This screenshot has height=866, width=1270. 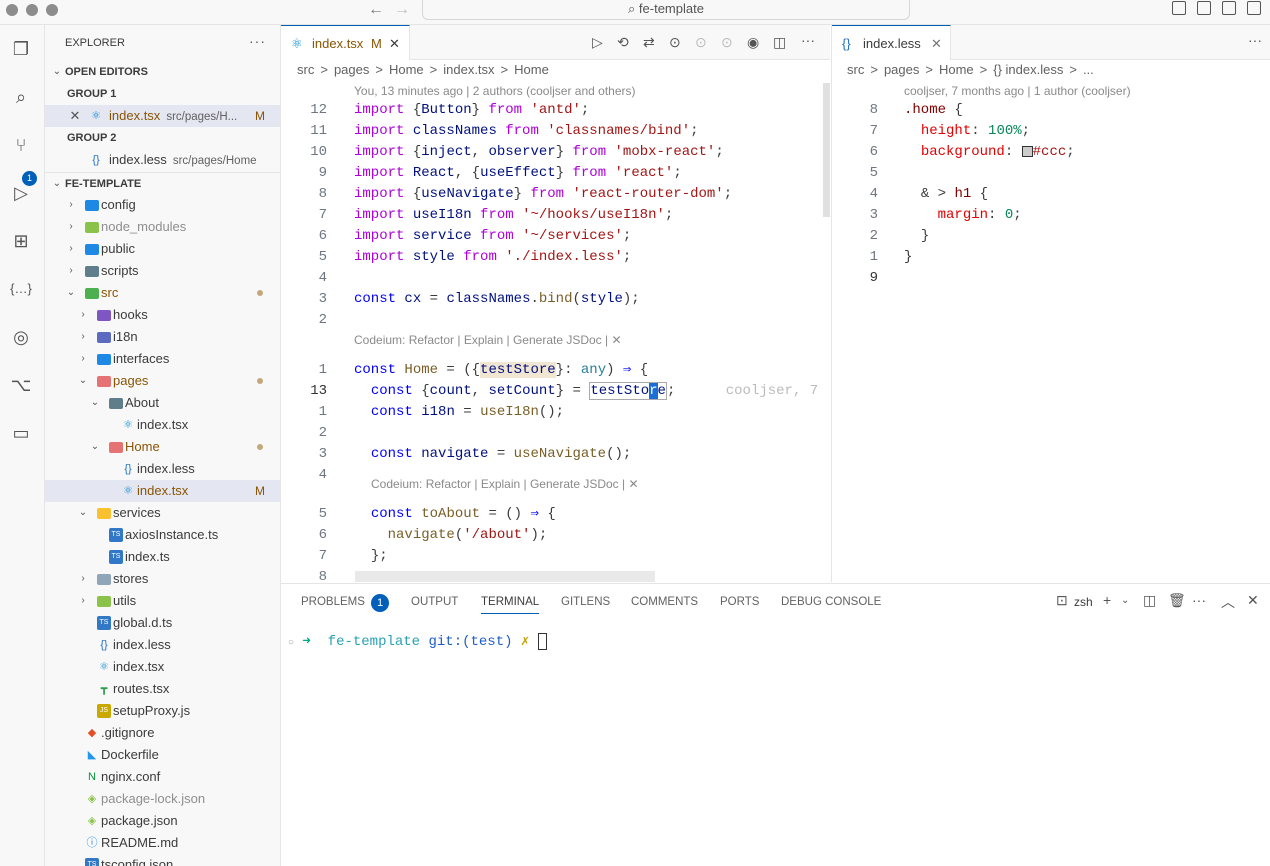 I want to click on split-editor-icon: ◫, so click(x=779, y=42).